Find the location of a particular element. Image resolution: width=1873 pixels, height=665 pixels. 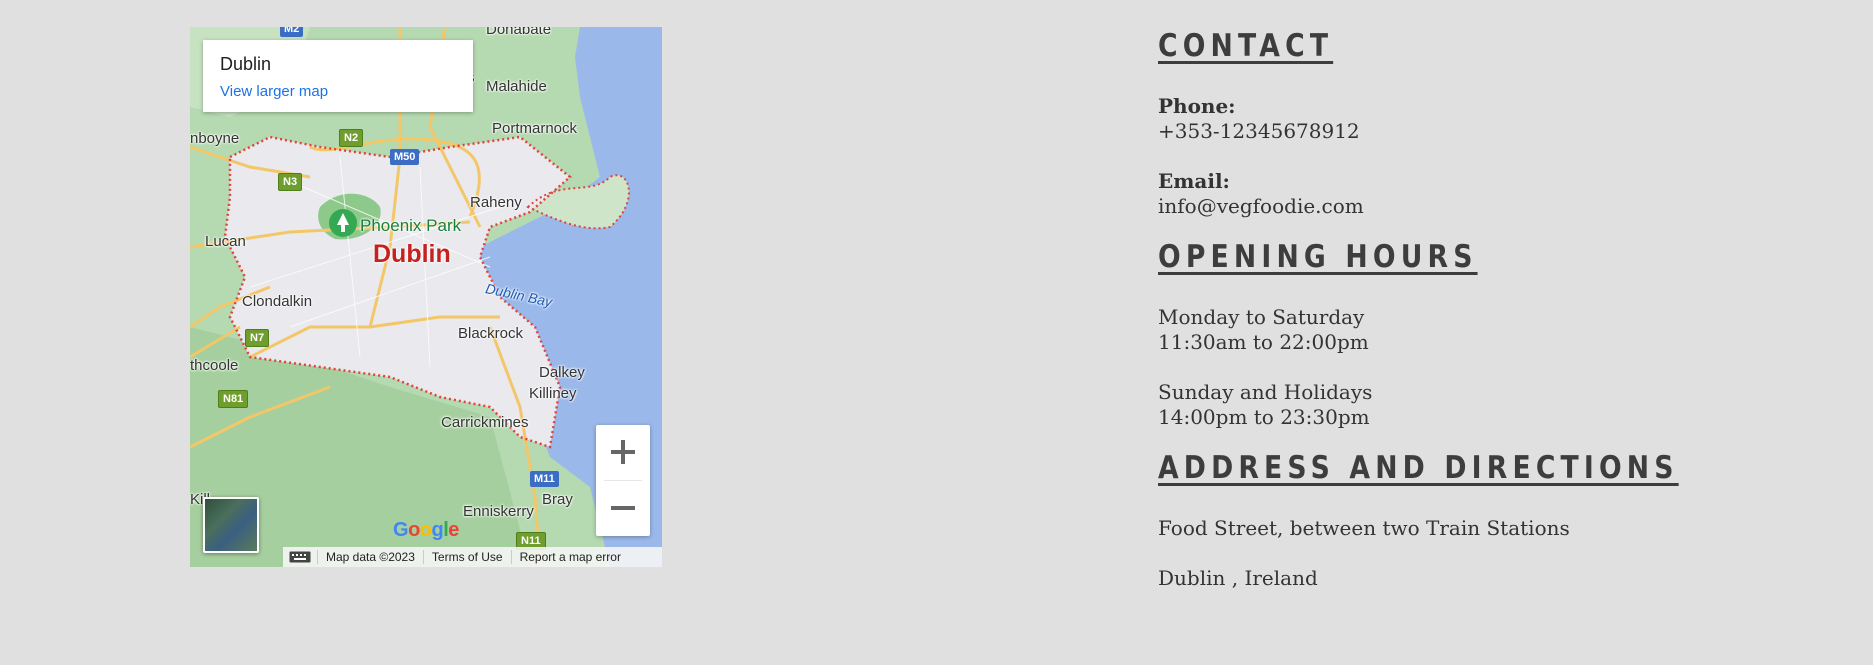

place-label: Lucan is located at coordinates (225, 241).